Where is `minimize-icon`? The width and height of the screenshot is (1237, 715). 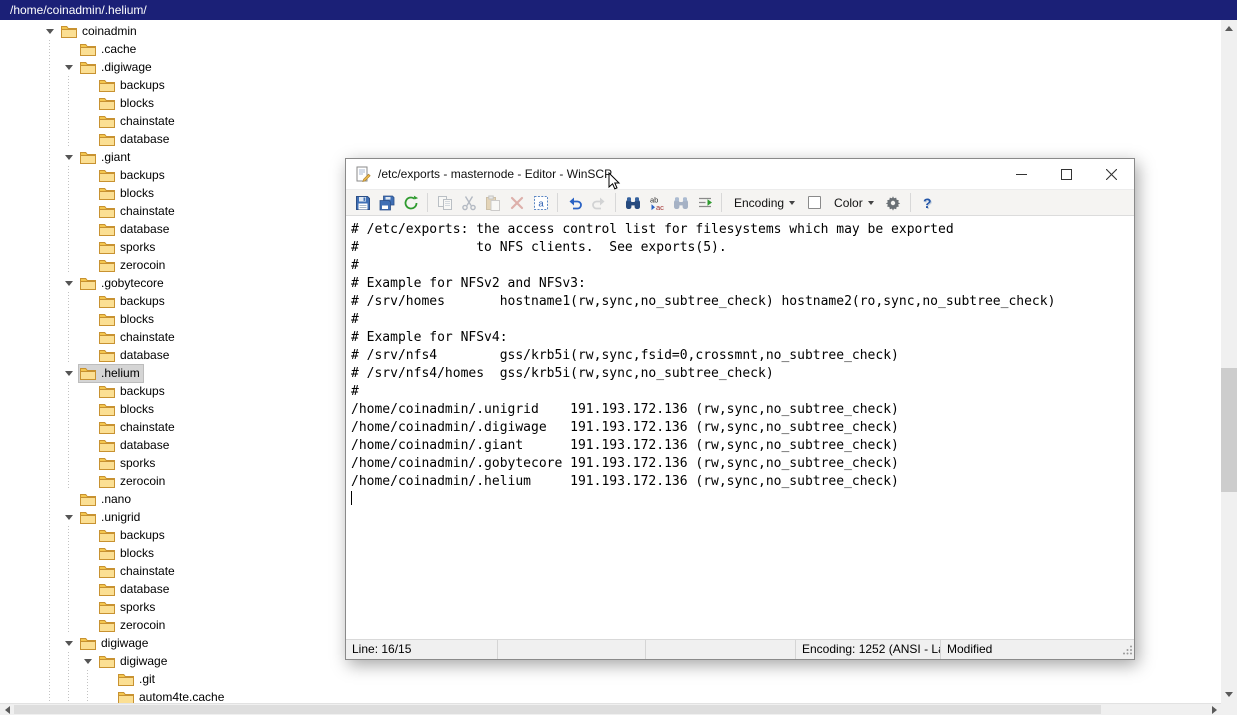 minimize-icon is located at coordinates (1021, 174).